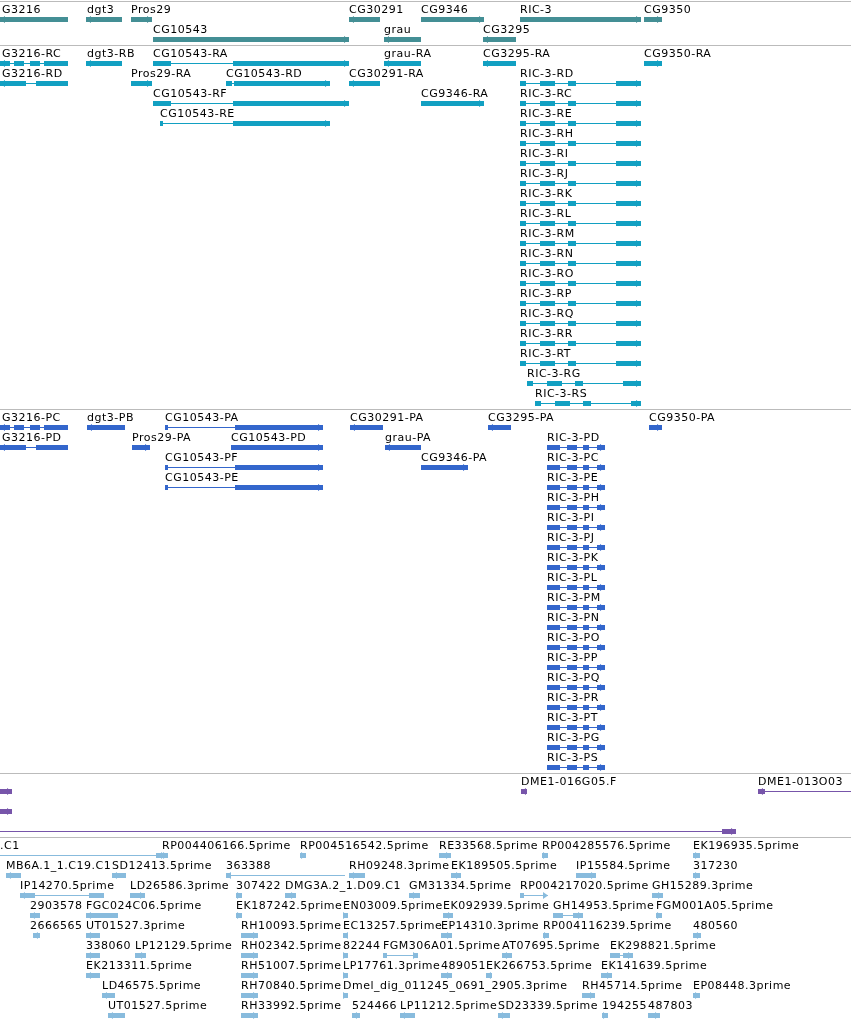 The width and height of the screenshot is (851, 1021). I want to click on feature-label: CG3295, so click(507, 30).